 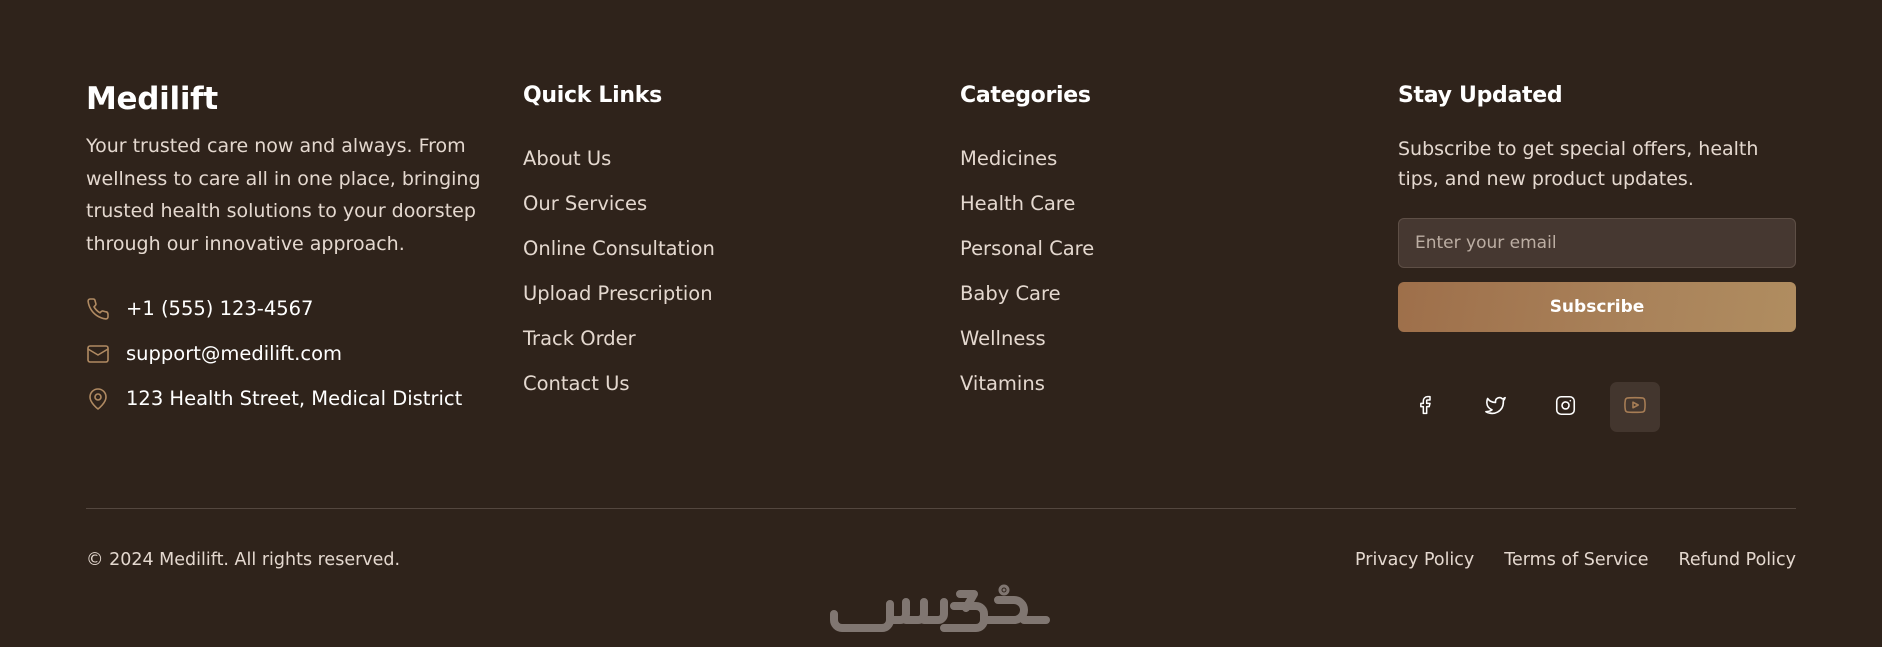 I want to click on brand-logo-text: Medilift, so click(x=286, y=99).